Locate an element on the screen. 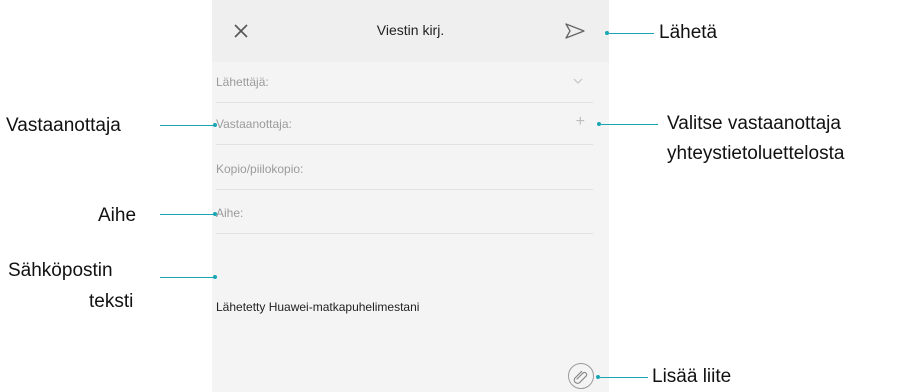 The image size is (907, 392). page-title: Viestin kirj. is located at coordinates (410, 30).